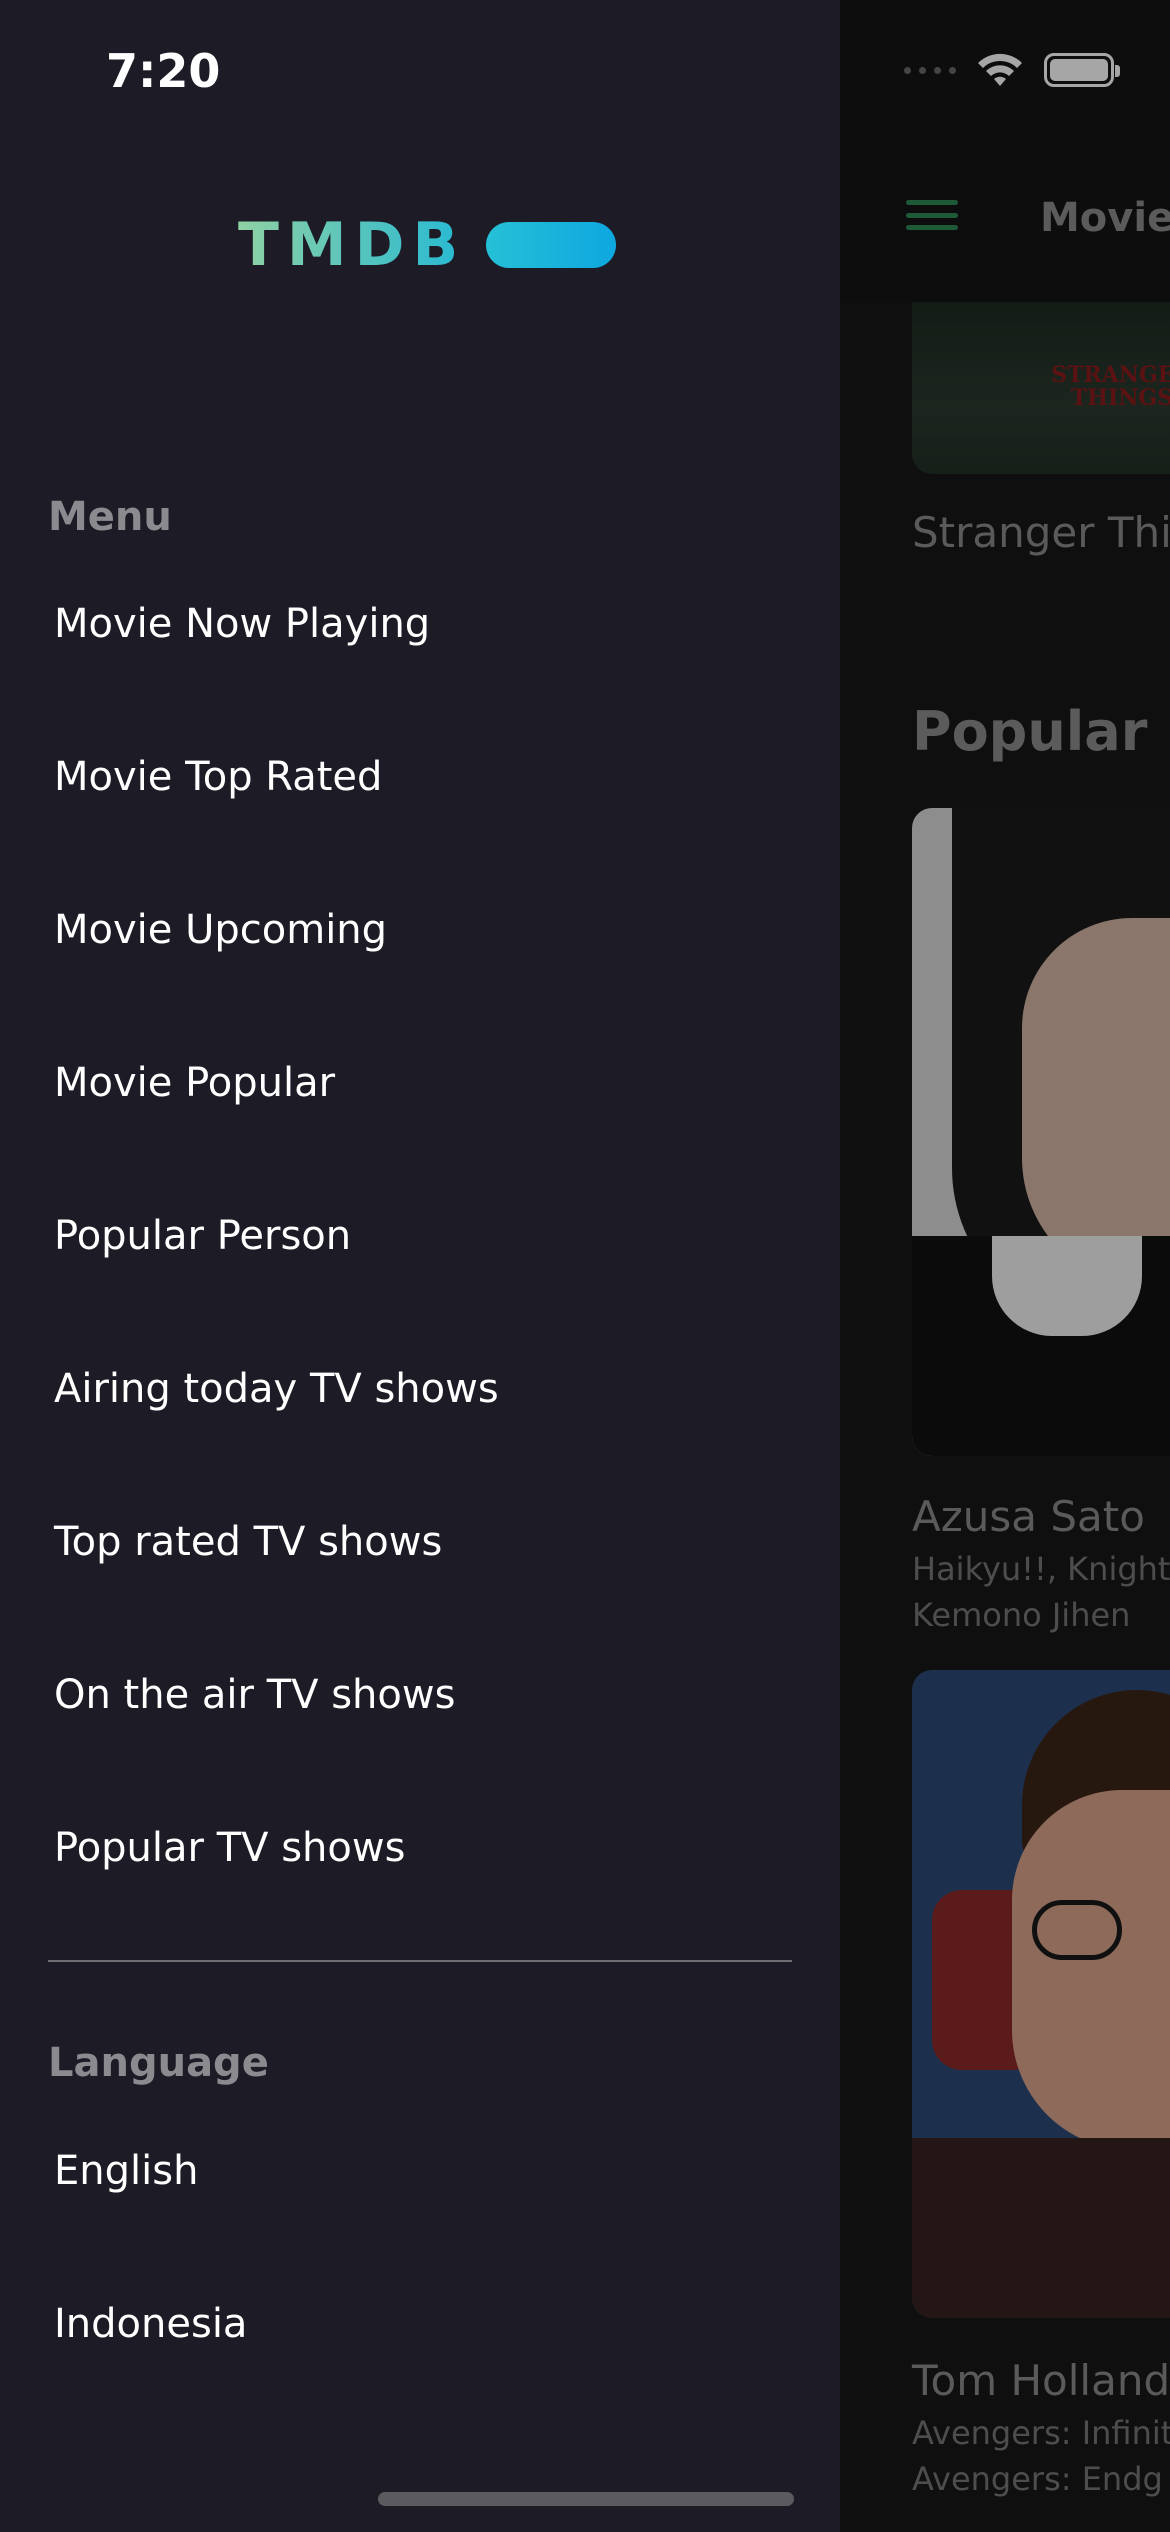 This screenshot has width=1170, height=2532. What do you see at coordinates (424, 930) in the screenshot?
I see `drawer-item-movie-upcoming: Movie Upcoming` at bounding box center [424, 930].